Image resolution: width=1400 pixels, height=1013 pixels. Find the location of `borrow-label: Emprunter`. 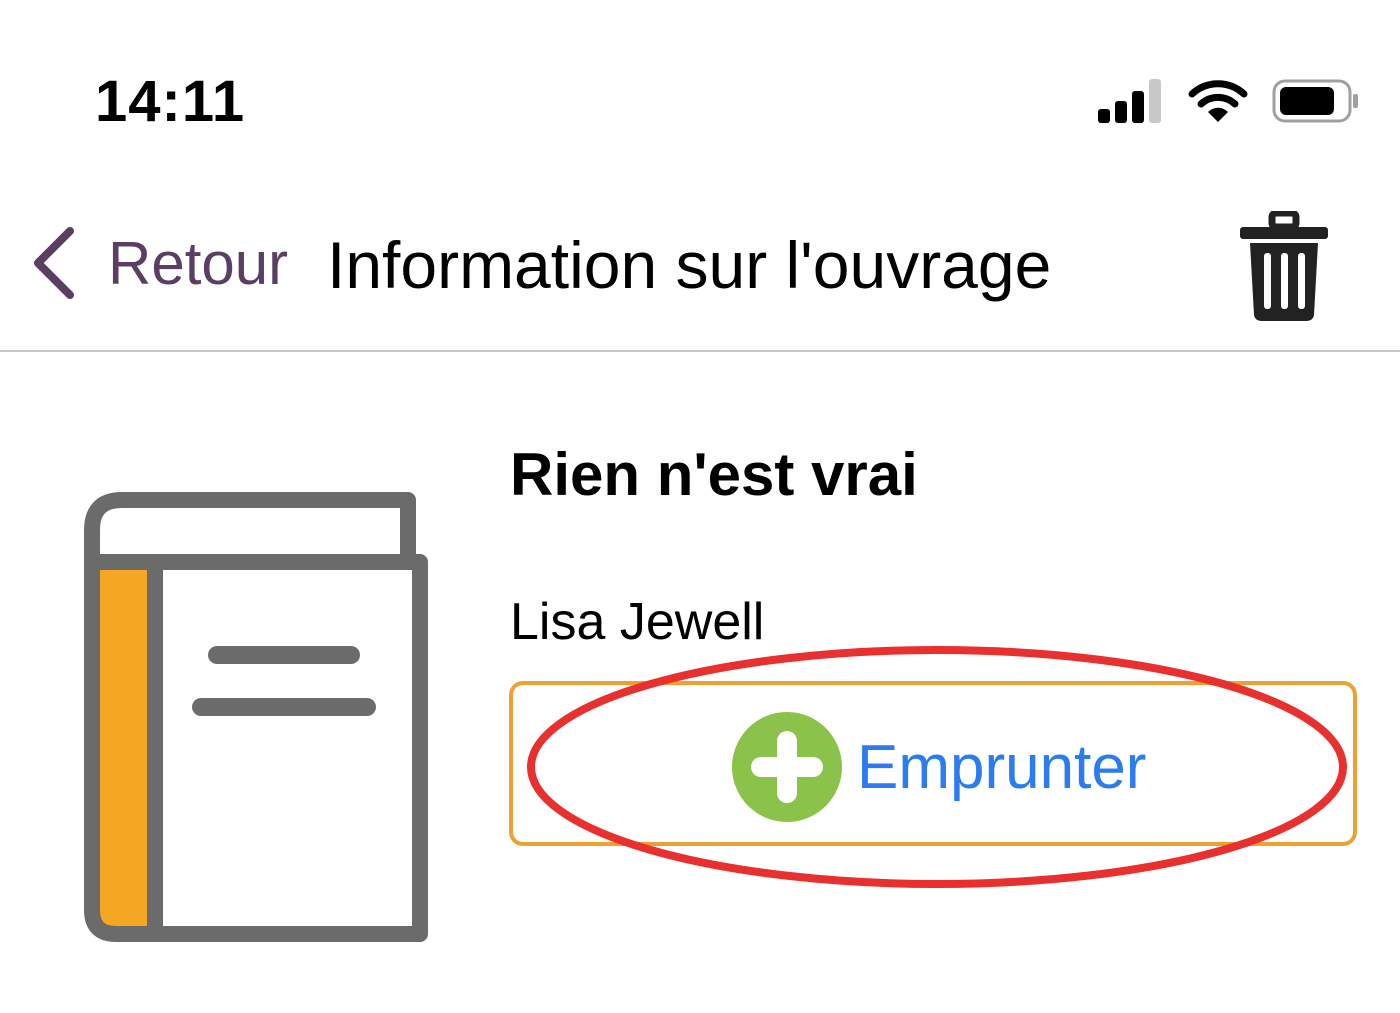

borrow-label: Emprunter is located at coordinates (1002, 767).